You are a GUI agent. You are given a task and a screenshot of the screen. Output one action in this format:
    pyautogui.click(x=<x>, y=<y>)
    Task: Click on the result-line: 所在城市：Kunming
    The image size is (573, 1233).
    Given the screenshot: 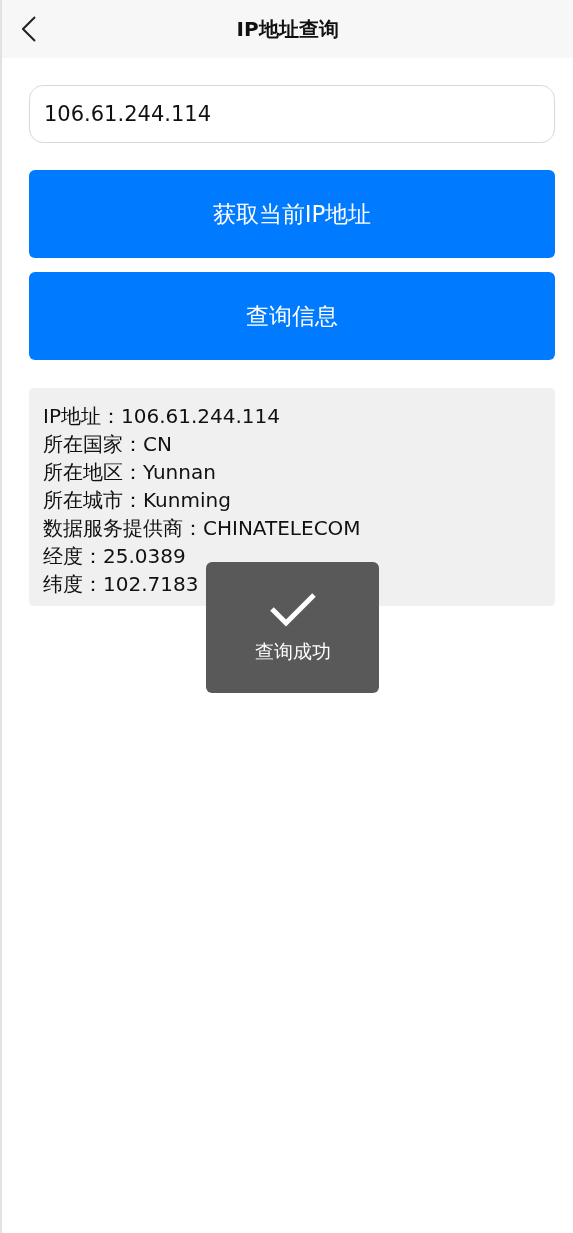 What is the action you would take?
    pyautogui.click(x=137, y=500)
    